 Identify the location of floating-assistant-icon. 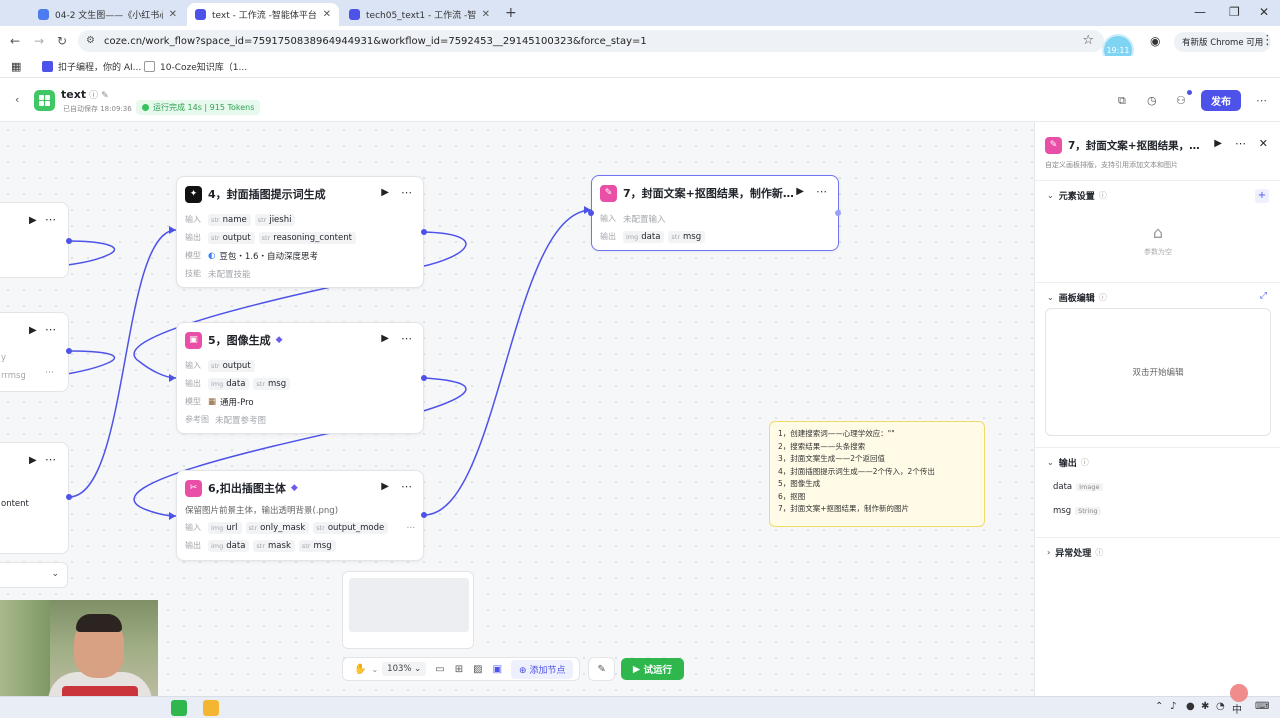
(1239, 693).